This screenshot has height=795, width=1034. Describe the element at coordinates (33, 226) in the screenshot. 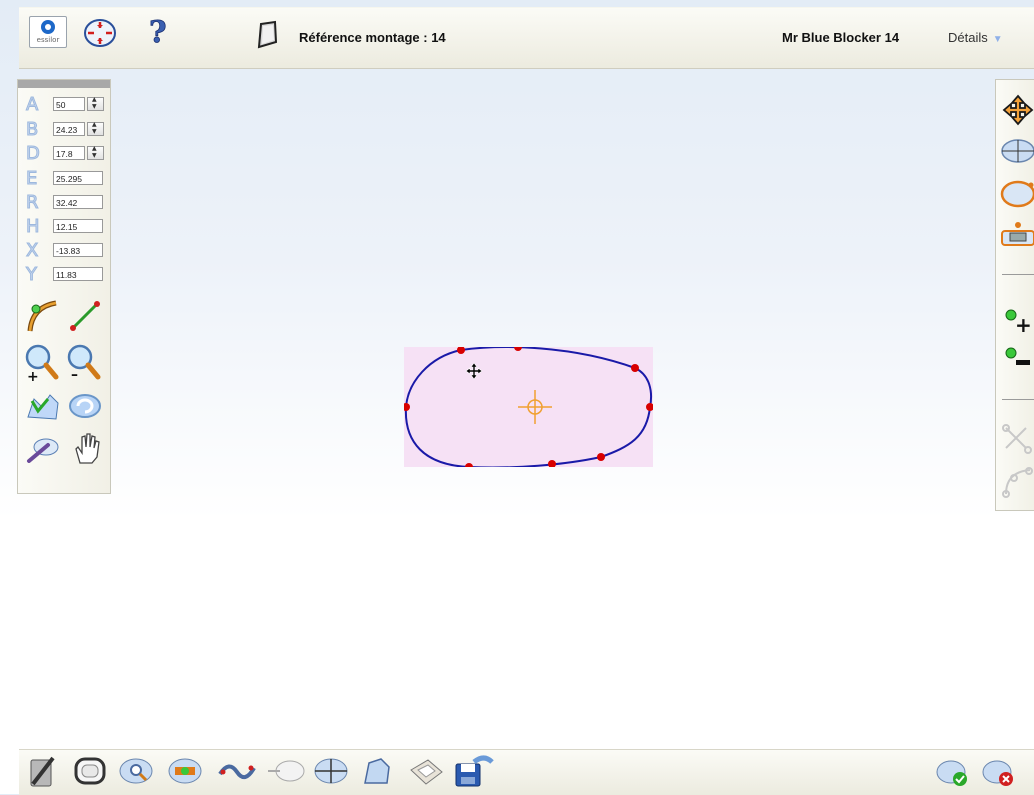

I see `param-letter: H` at that location.